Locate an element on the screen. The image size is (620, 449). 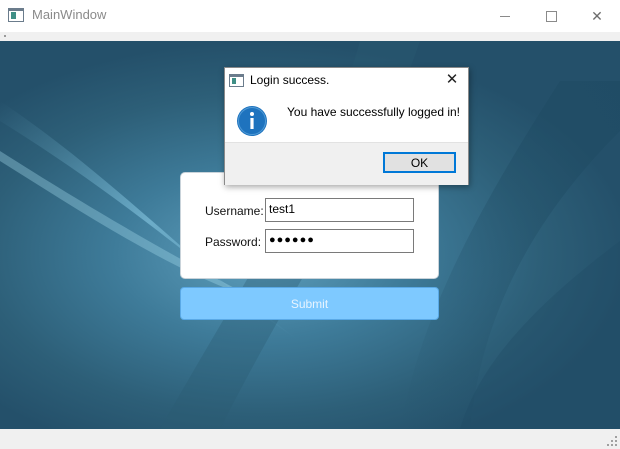
app-window-icon is located at coordinates (16, 15).